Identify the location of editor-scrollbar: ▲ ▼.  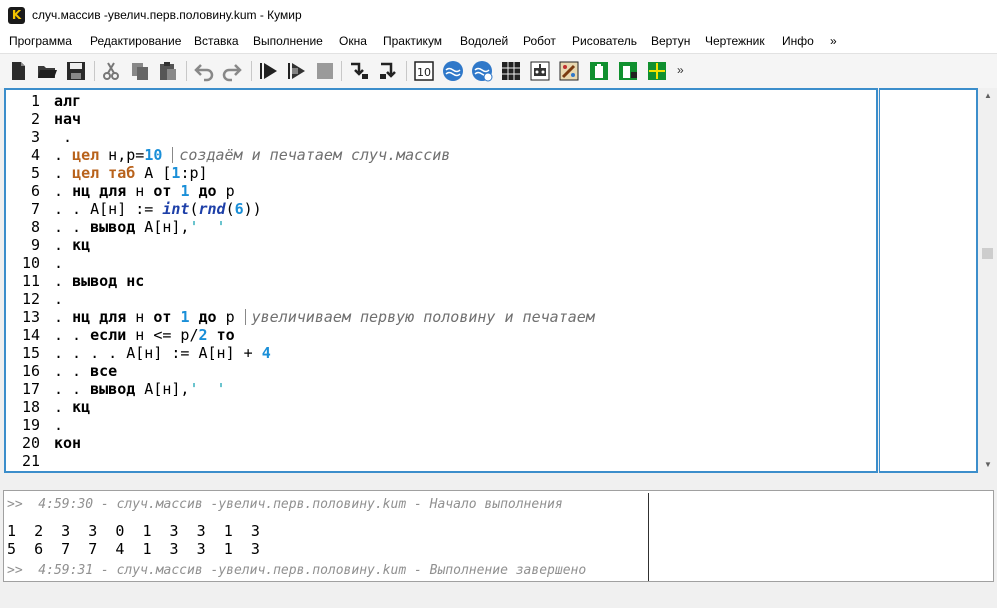
(988, 280).